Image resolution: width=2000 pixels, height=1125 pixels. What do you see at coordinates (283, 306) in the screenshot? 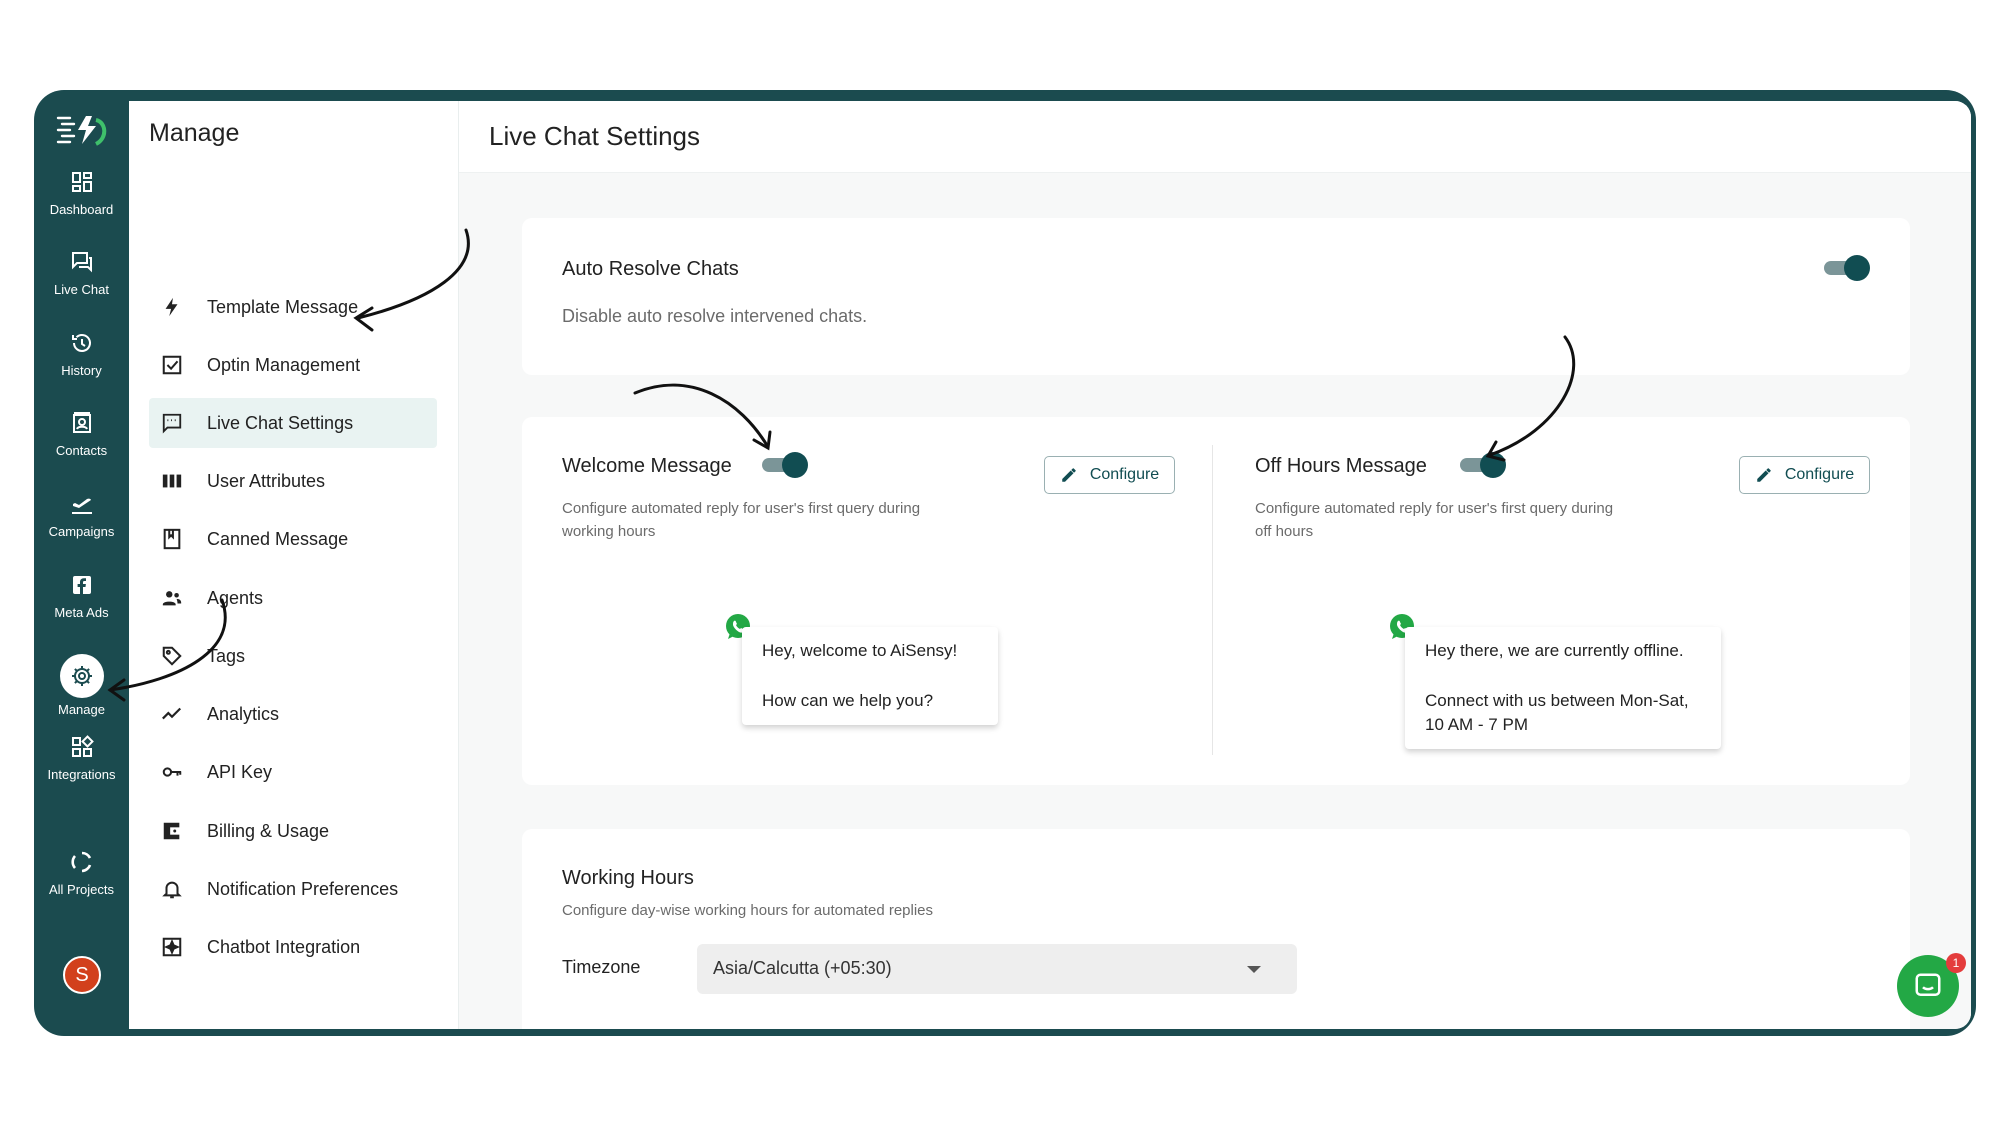
I see `menu-item-label: Template Message` at bounding box center [283, 306].